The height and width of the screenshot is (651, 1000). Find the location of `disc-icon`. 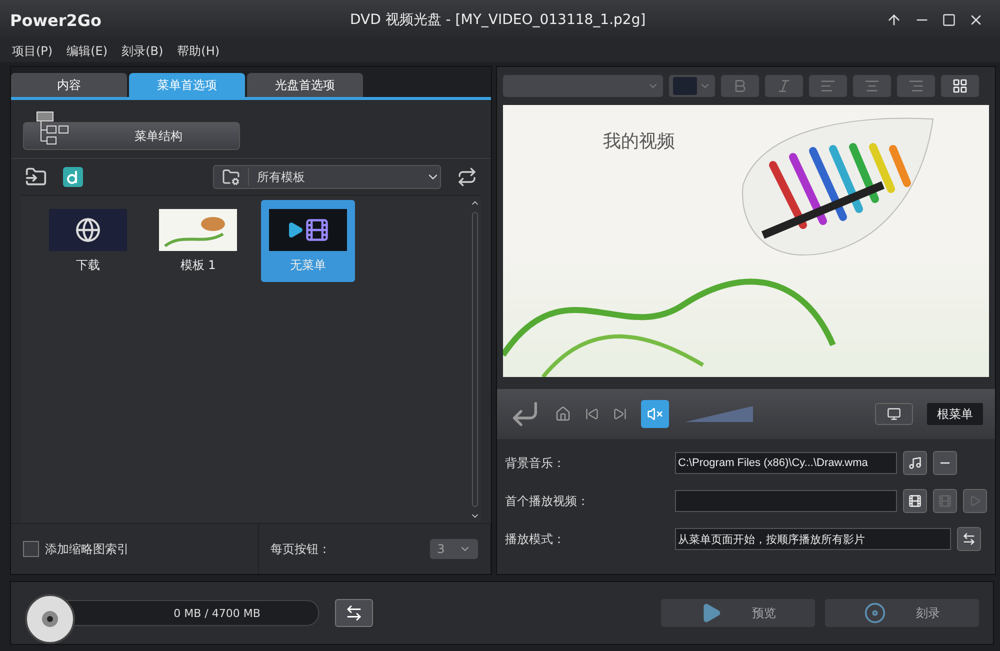

disc-icon is located at coordinates (875, 613).